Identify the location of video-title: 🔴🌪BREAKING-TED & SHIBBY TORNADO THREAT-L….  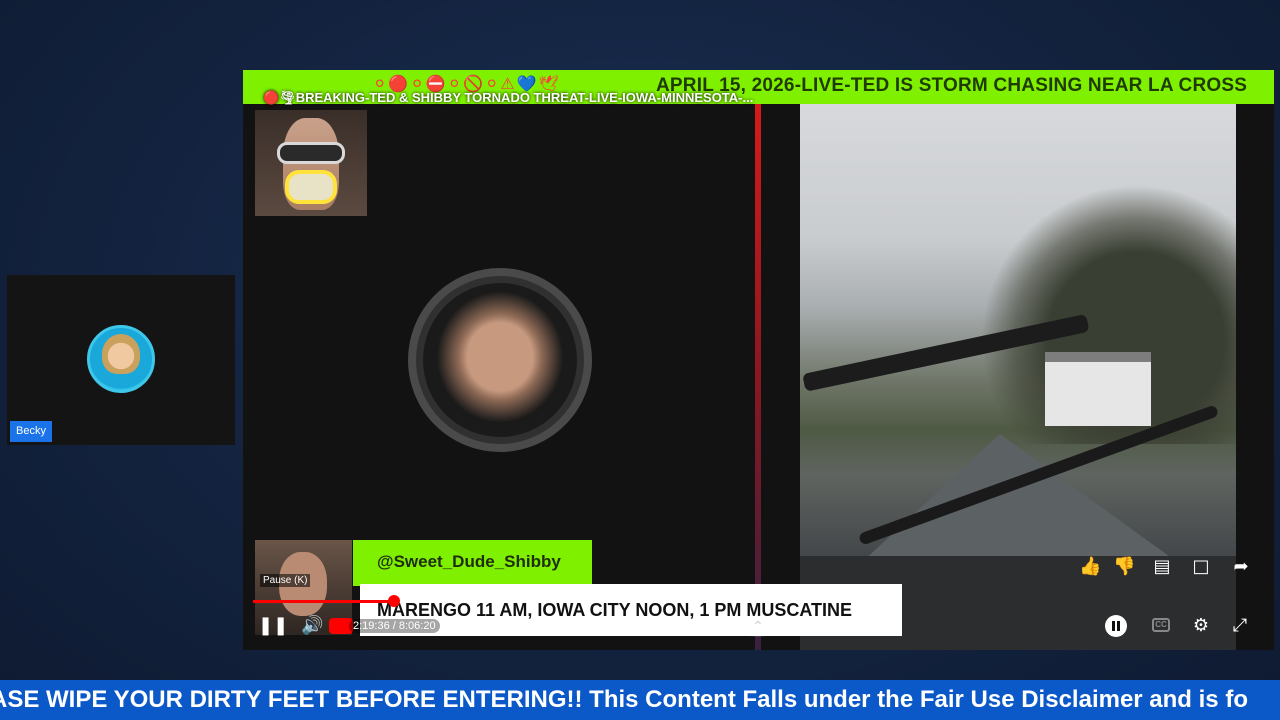
(508, 98).